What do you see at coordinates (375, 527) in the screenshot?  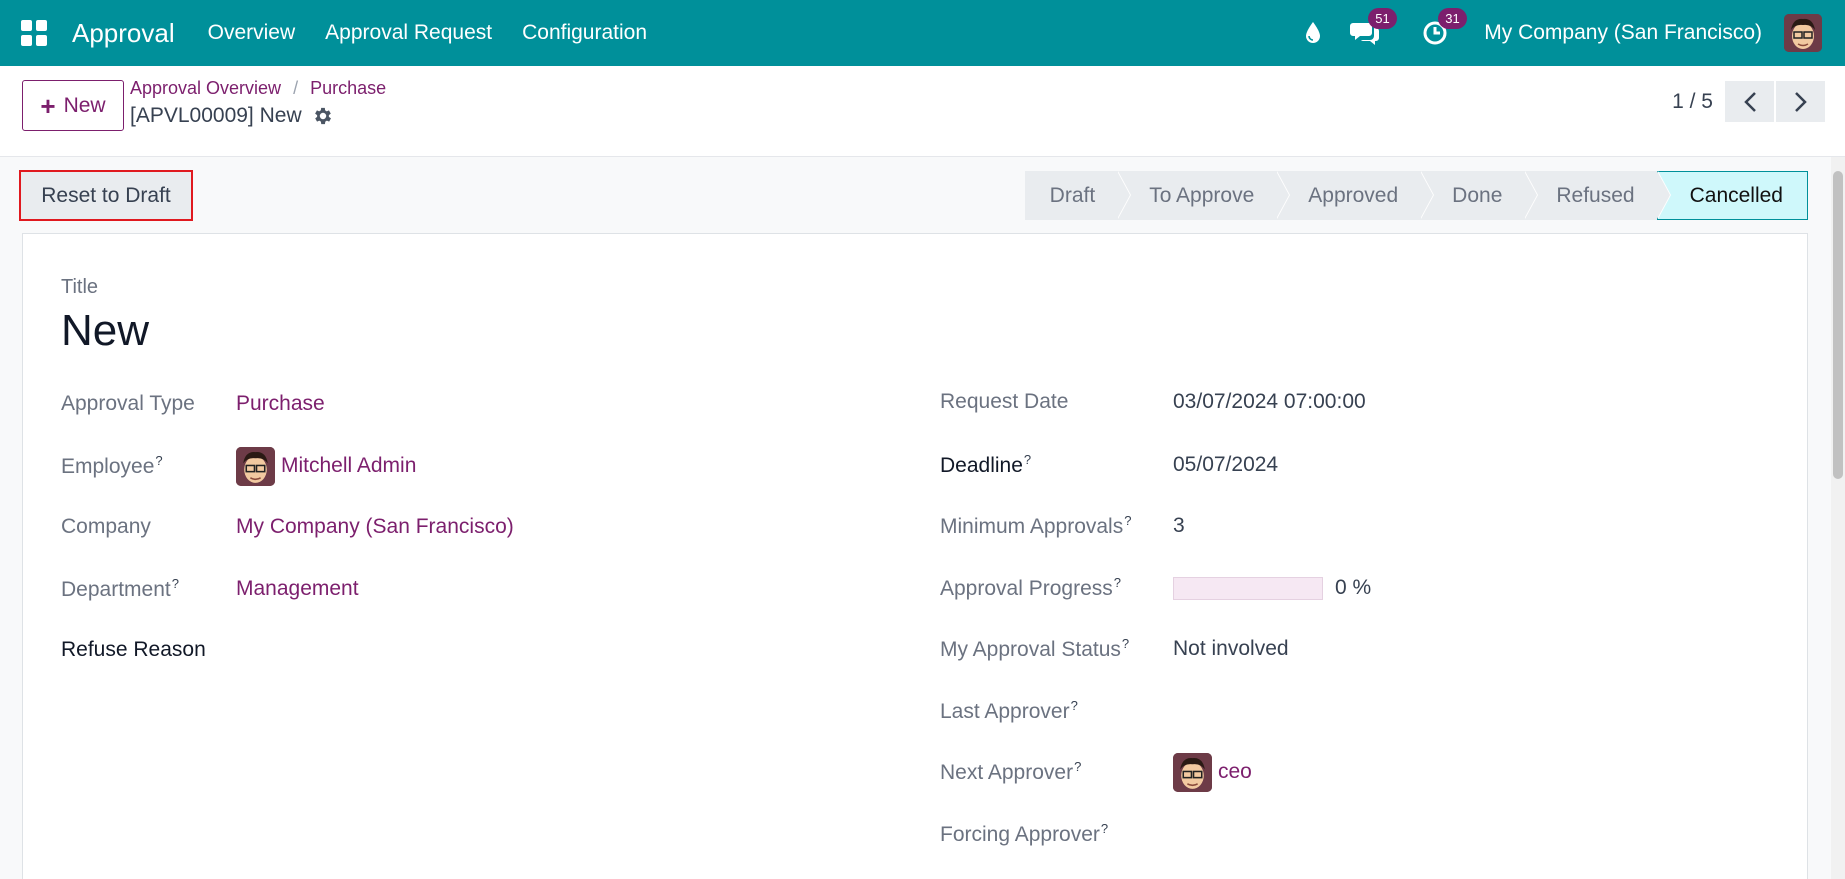 I see `company-value: My Company (San Francisco)` at bounding box center [375, 527].